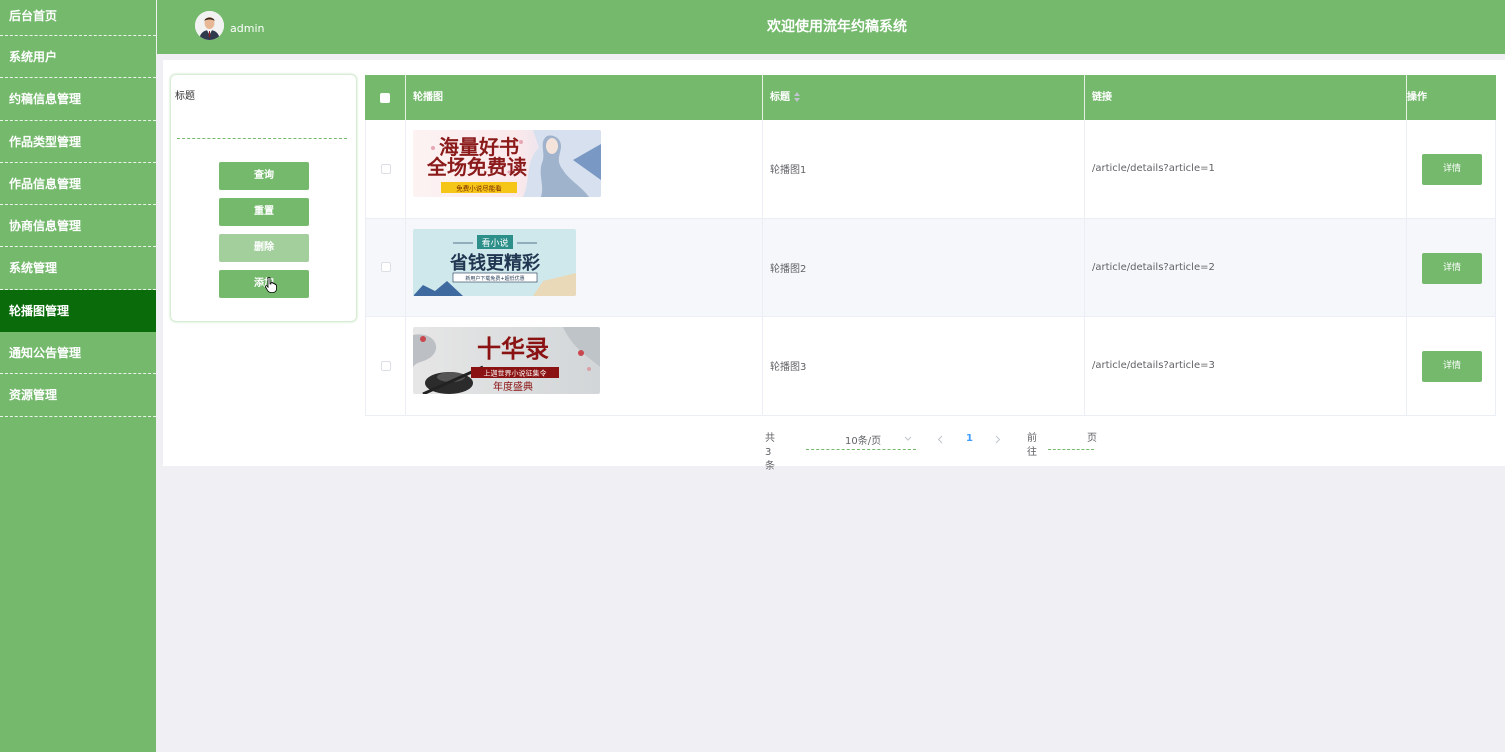  What do you see at coordinates (1092, 438) in the screenshot?
I see `goto-suffix: 页` at bounding box center [1092, 438].